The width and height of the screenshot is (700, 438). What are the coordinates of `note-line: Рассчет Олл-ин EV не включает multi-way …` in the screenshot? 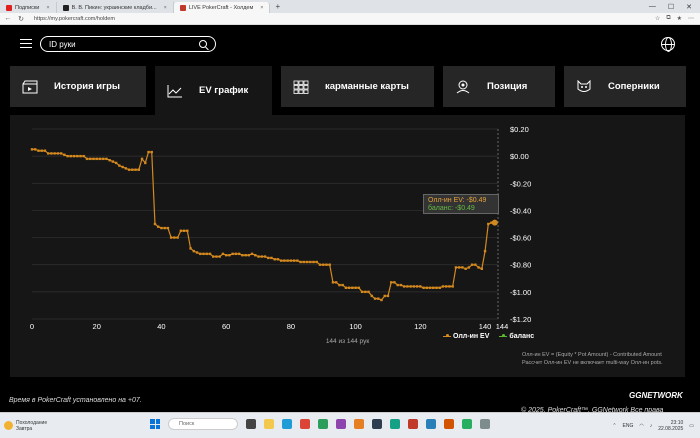 It's located at (592, 363).